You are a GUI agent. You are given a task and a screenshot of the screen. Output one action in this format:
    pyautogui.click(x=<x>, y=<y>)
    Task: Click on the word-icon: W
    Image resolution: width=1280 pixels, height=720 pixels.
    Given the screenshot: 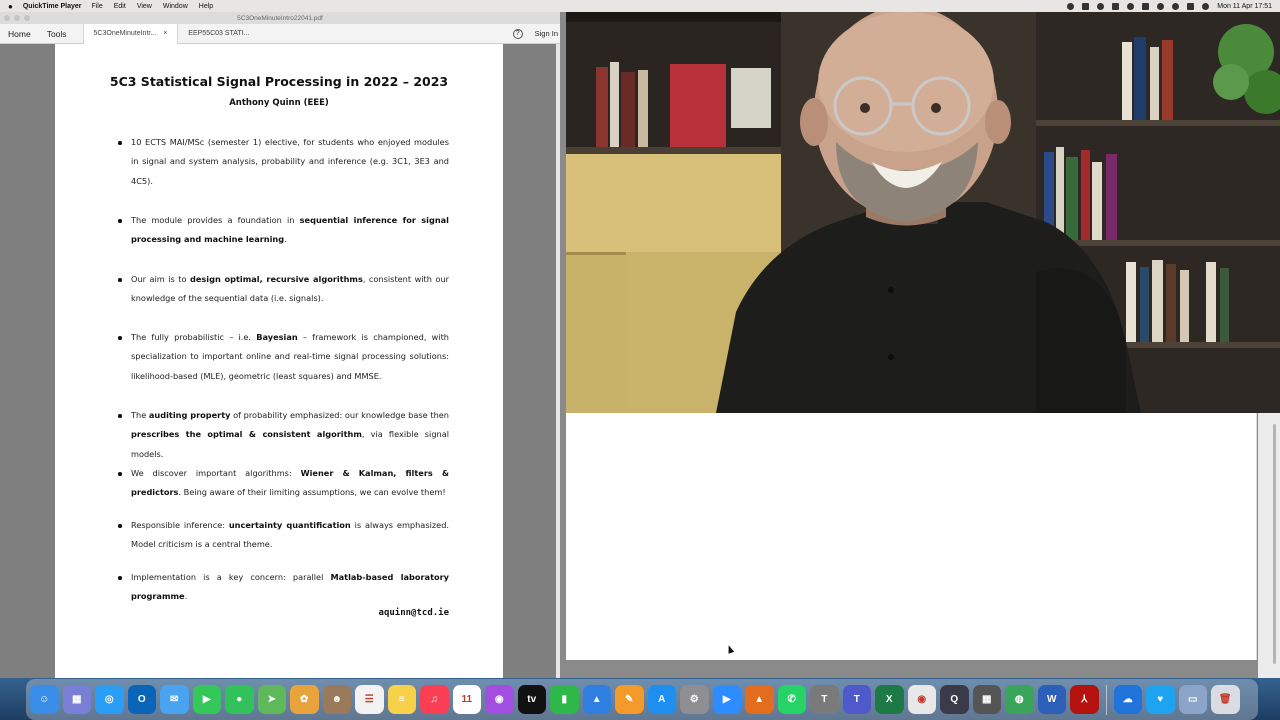 What is the action you would take?
    pyautogui.click(x=1051, y=699)
    